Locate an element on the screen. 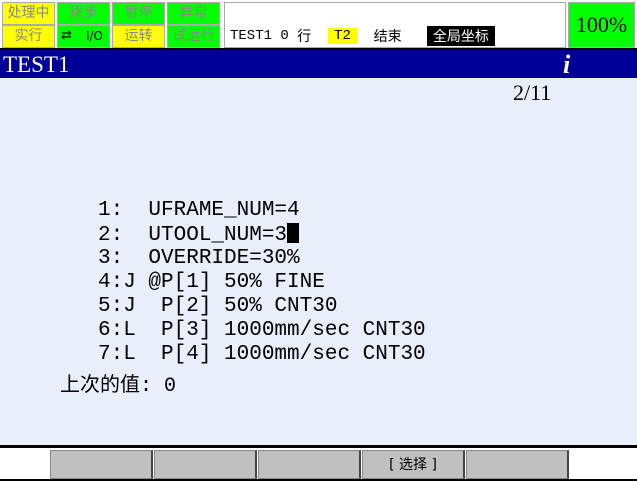 The width and height of the screenshot is (637, 481). title-bar: TEST1 i is located at coordinates (318, 65).